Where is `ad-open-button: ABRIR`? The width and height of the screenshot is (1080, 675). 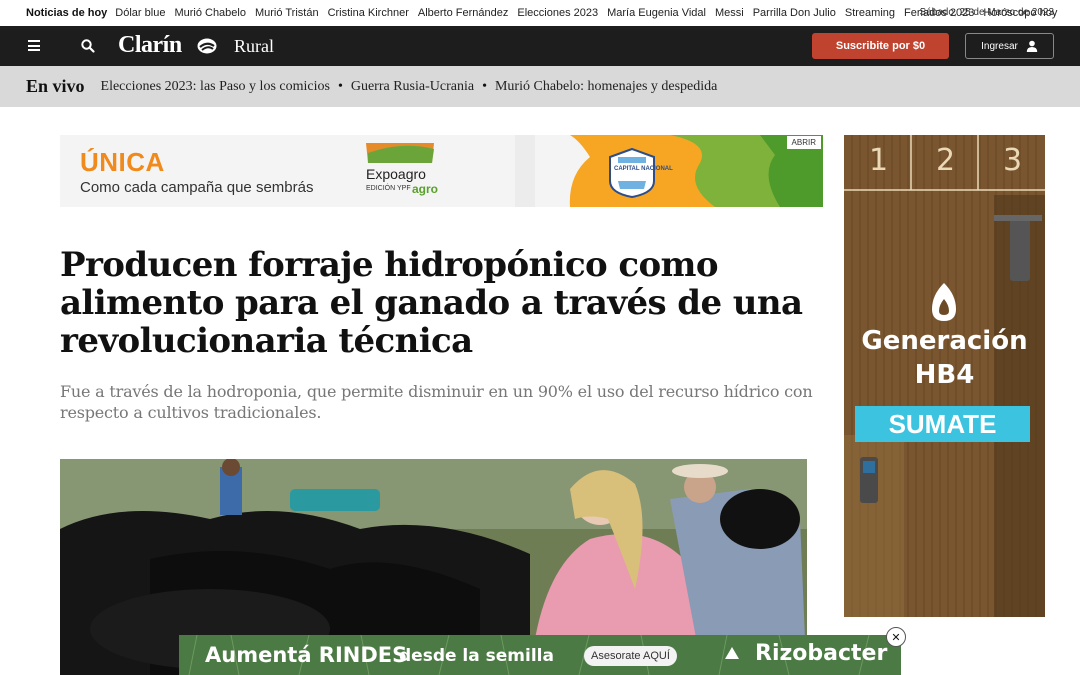 ad-open-button: ABRIR is located at coordinates (803, 142).